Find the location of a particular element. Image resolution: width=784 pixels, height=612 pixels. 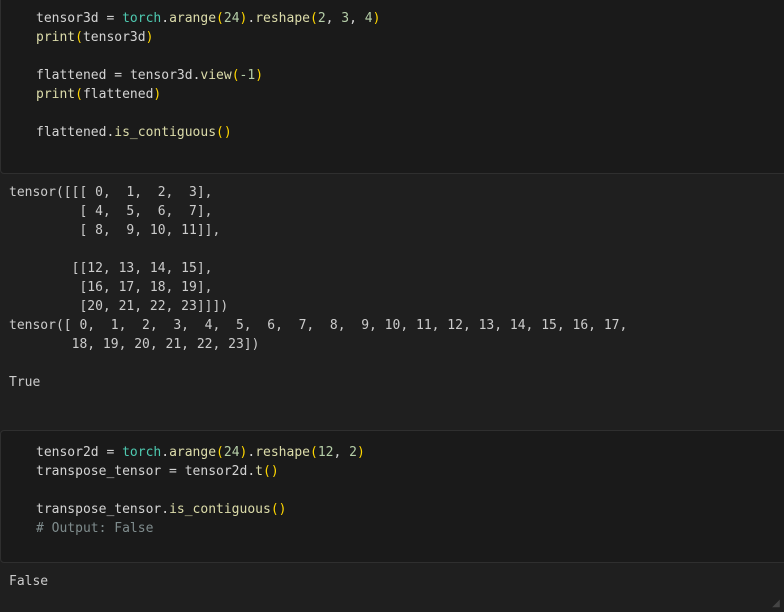

code-token: 12 is located at coordinates (325, 452).